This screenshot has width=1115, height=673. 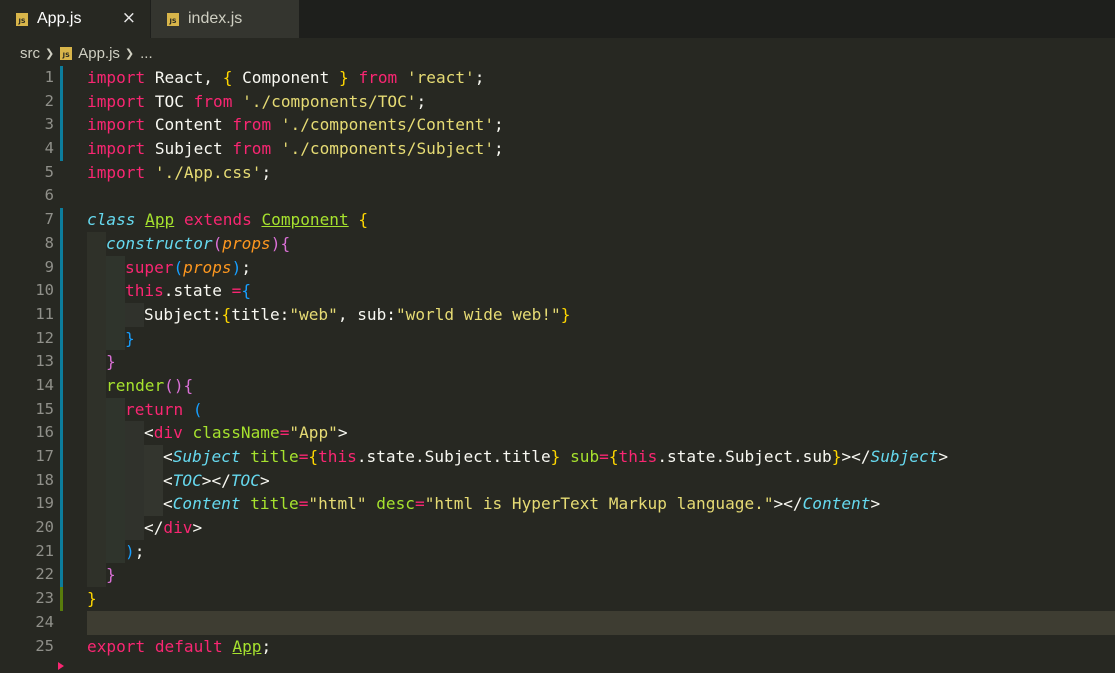 I want to click on class-name: App, so click(x=160, y=220).